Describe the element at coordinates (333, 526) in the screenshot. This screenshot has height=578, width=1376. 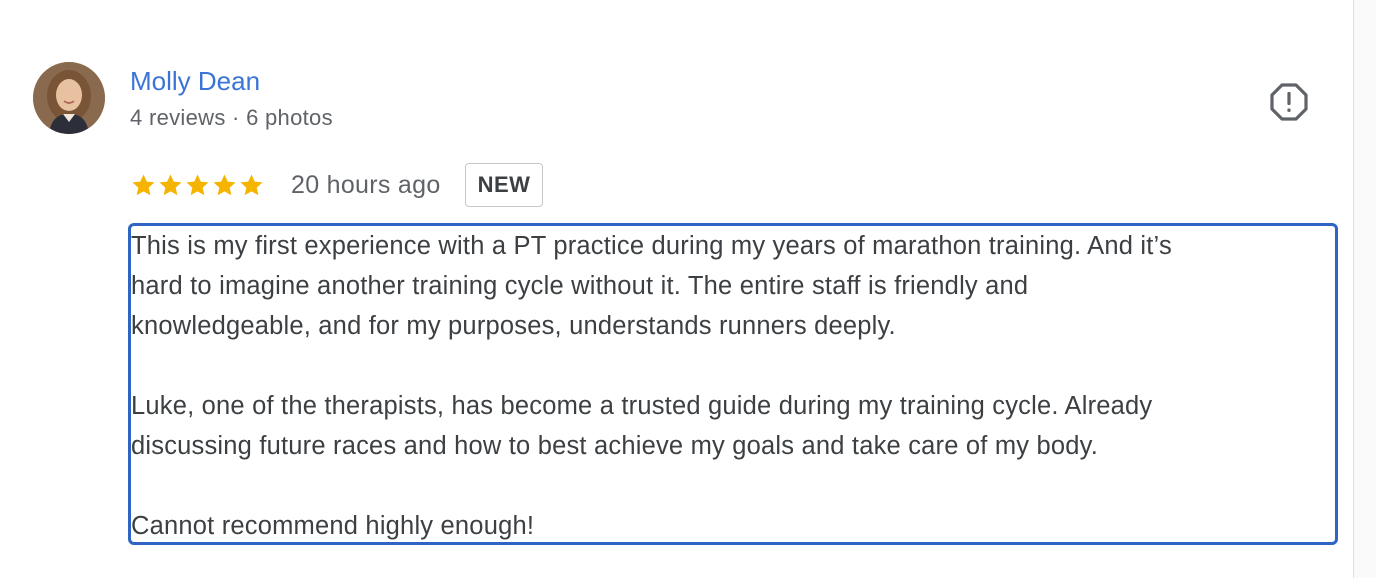
I see `review-line: Cannot recommend highly enough!` at that location.